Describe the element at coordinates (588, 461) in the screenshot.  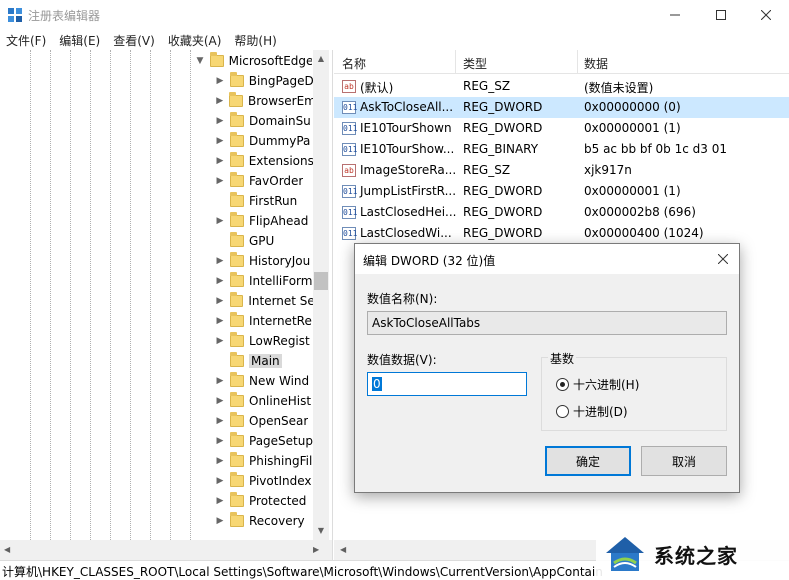
I see `ok-button: 确定` at that location.